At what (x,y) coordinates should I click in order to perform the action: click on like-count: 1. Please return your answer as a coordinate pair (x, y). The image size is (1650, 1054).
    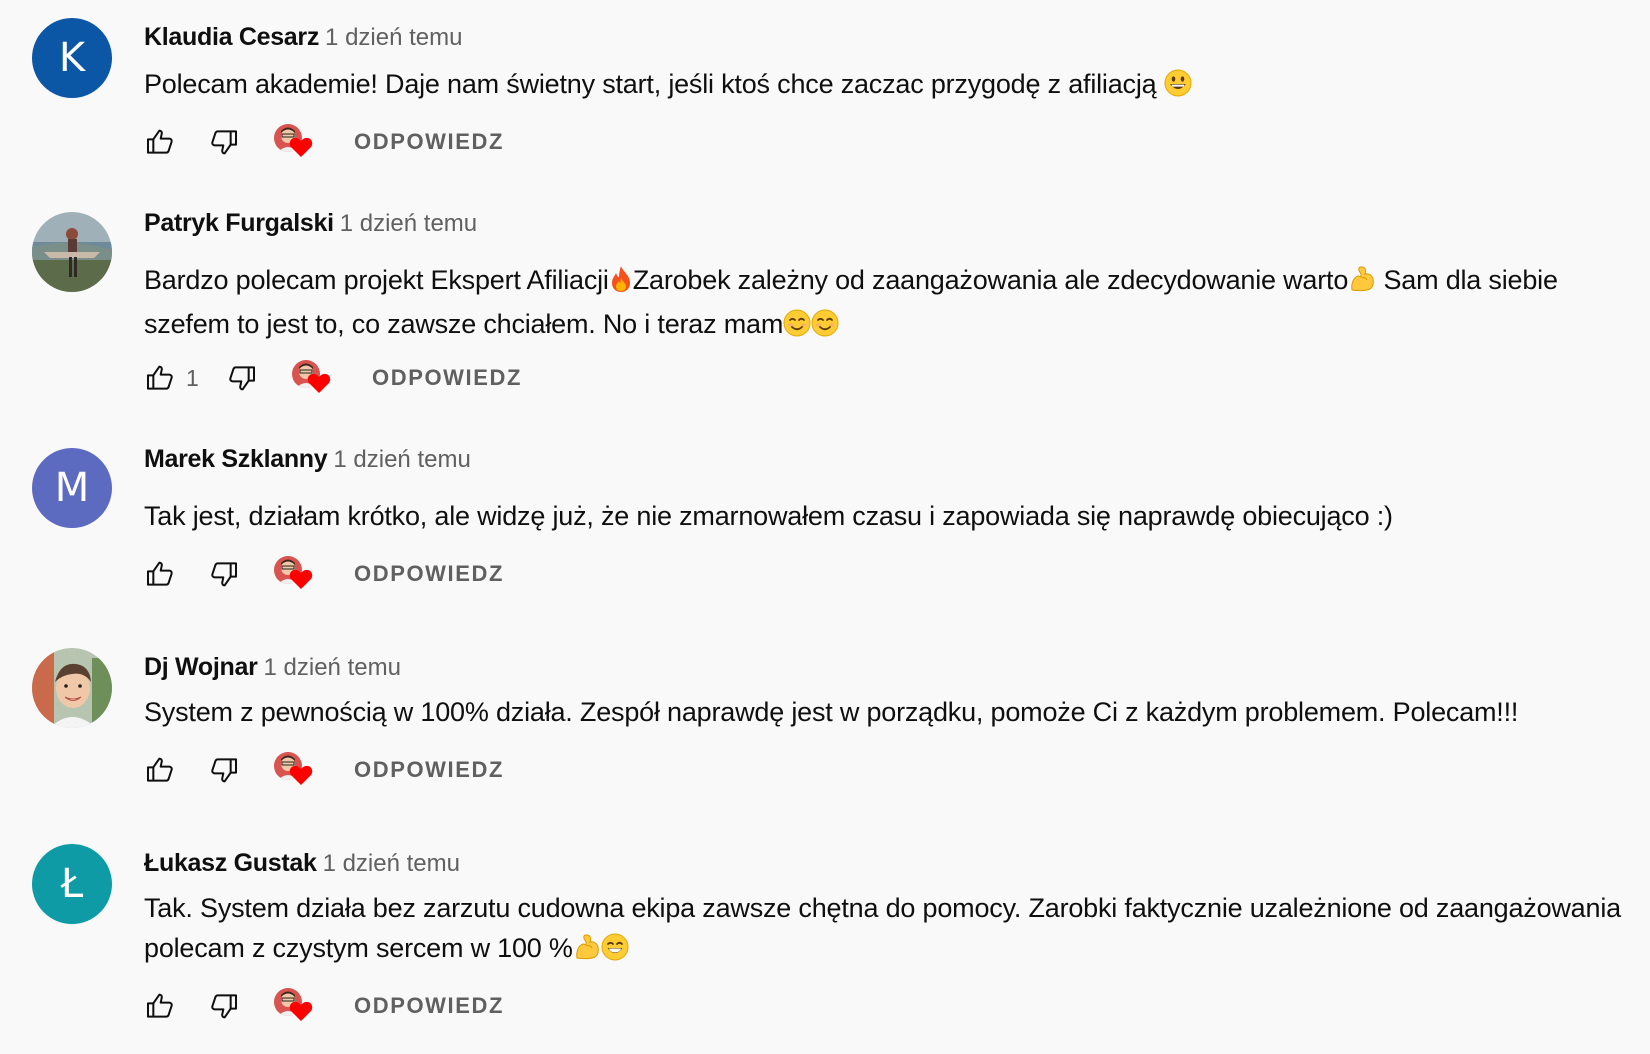
    Looking at the image, I should click on (192, 377).